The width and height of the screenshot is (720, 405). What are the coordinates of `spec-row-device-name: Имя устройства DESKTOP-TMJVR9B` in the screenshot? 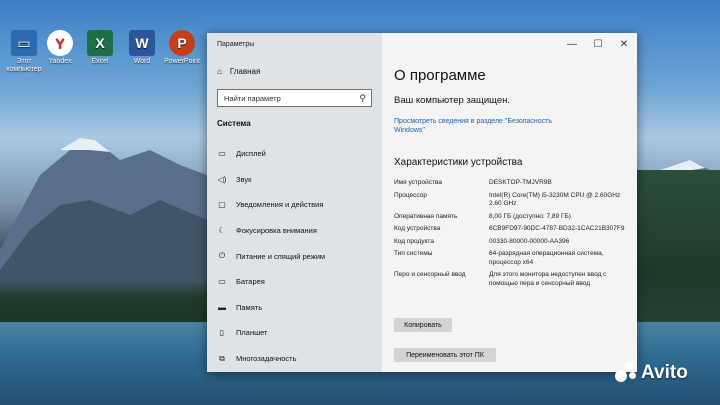 It's located at (514, 183).